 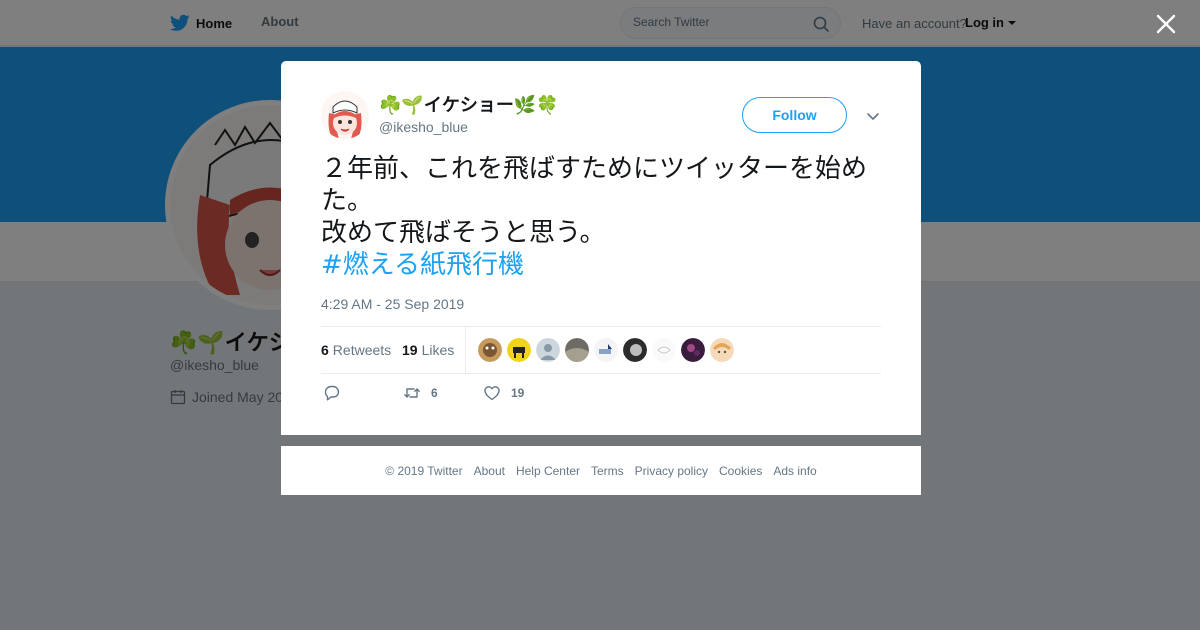 What do you see at coordinates (438, 350) in the screenshot?
I see `likes-label: Likes` at bounding box center [438, 350].